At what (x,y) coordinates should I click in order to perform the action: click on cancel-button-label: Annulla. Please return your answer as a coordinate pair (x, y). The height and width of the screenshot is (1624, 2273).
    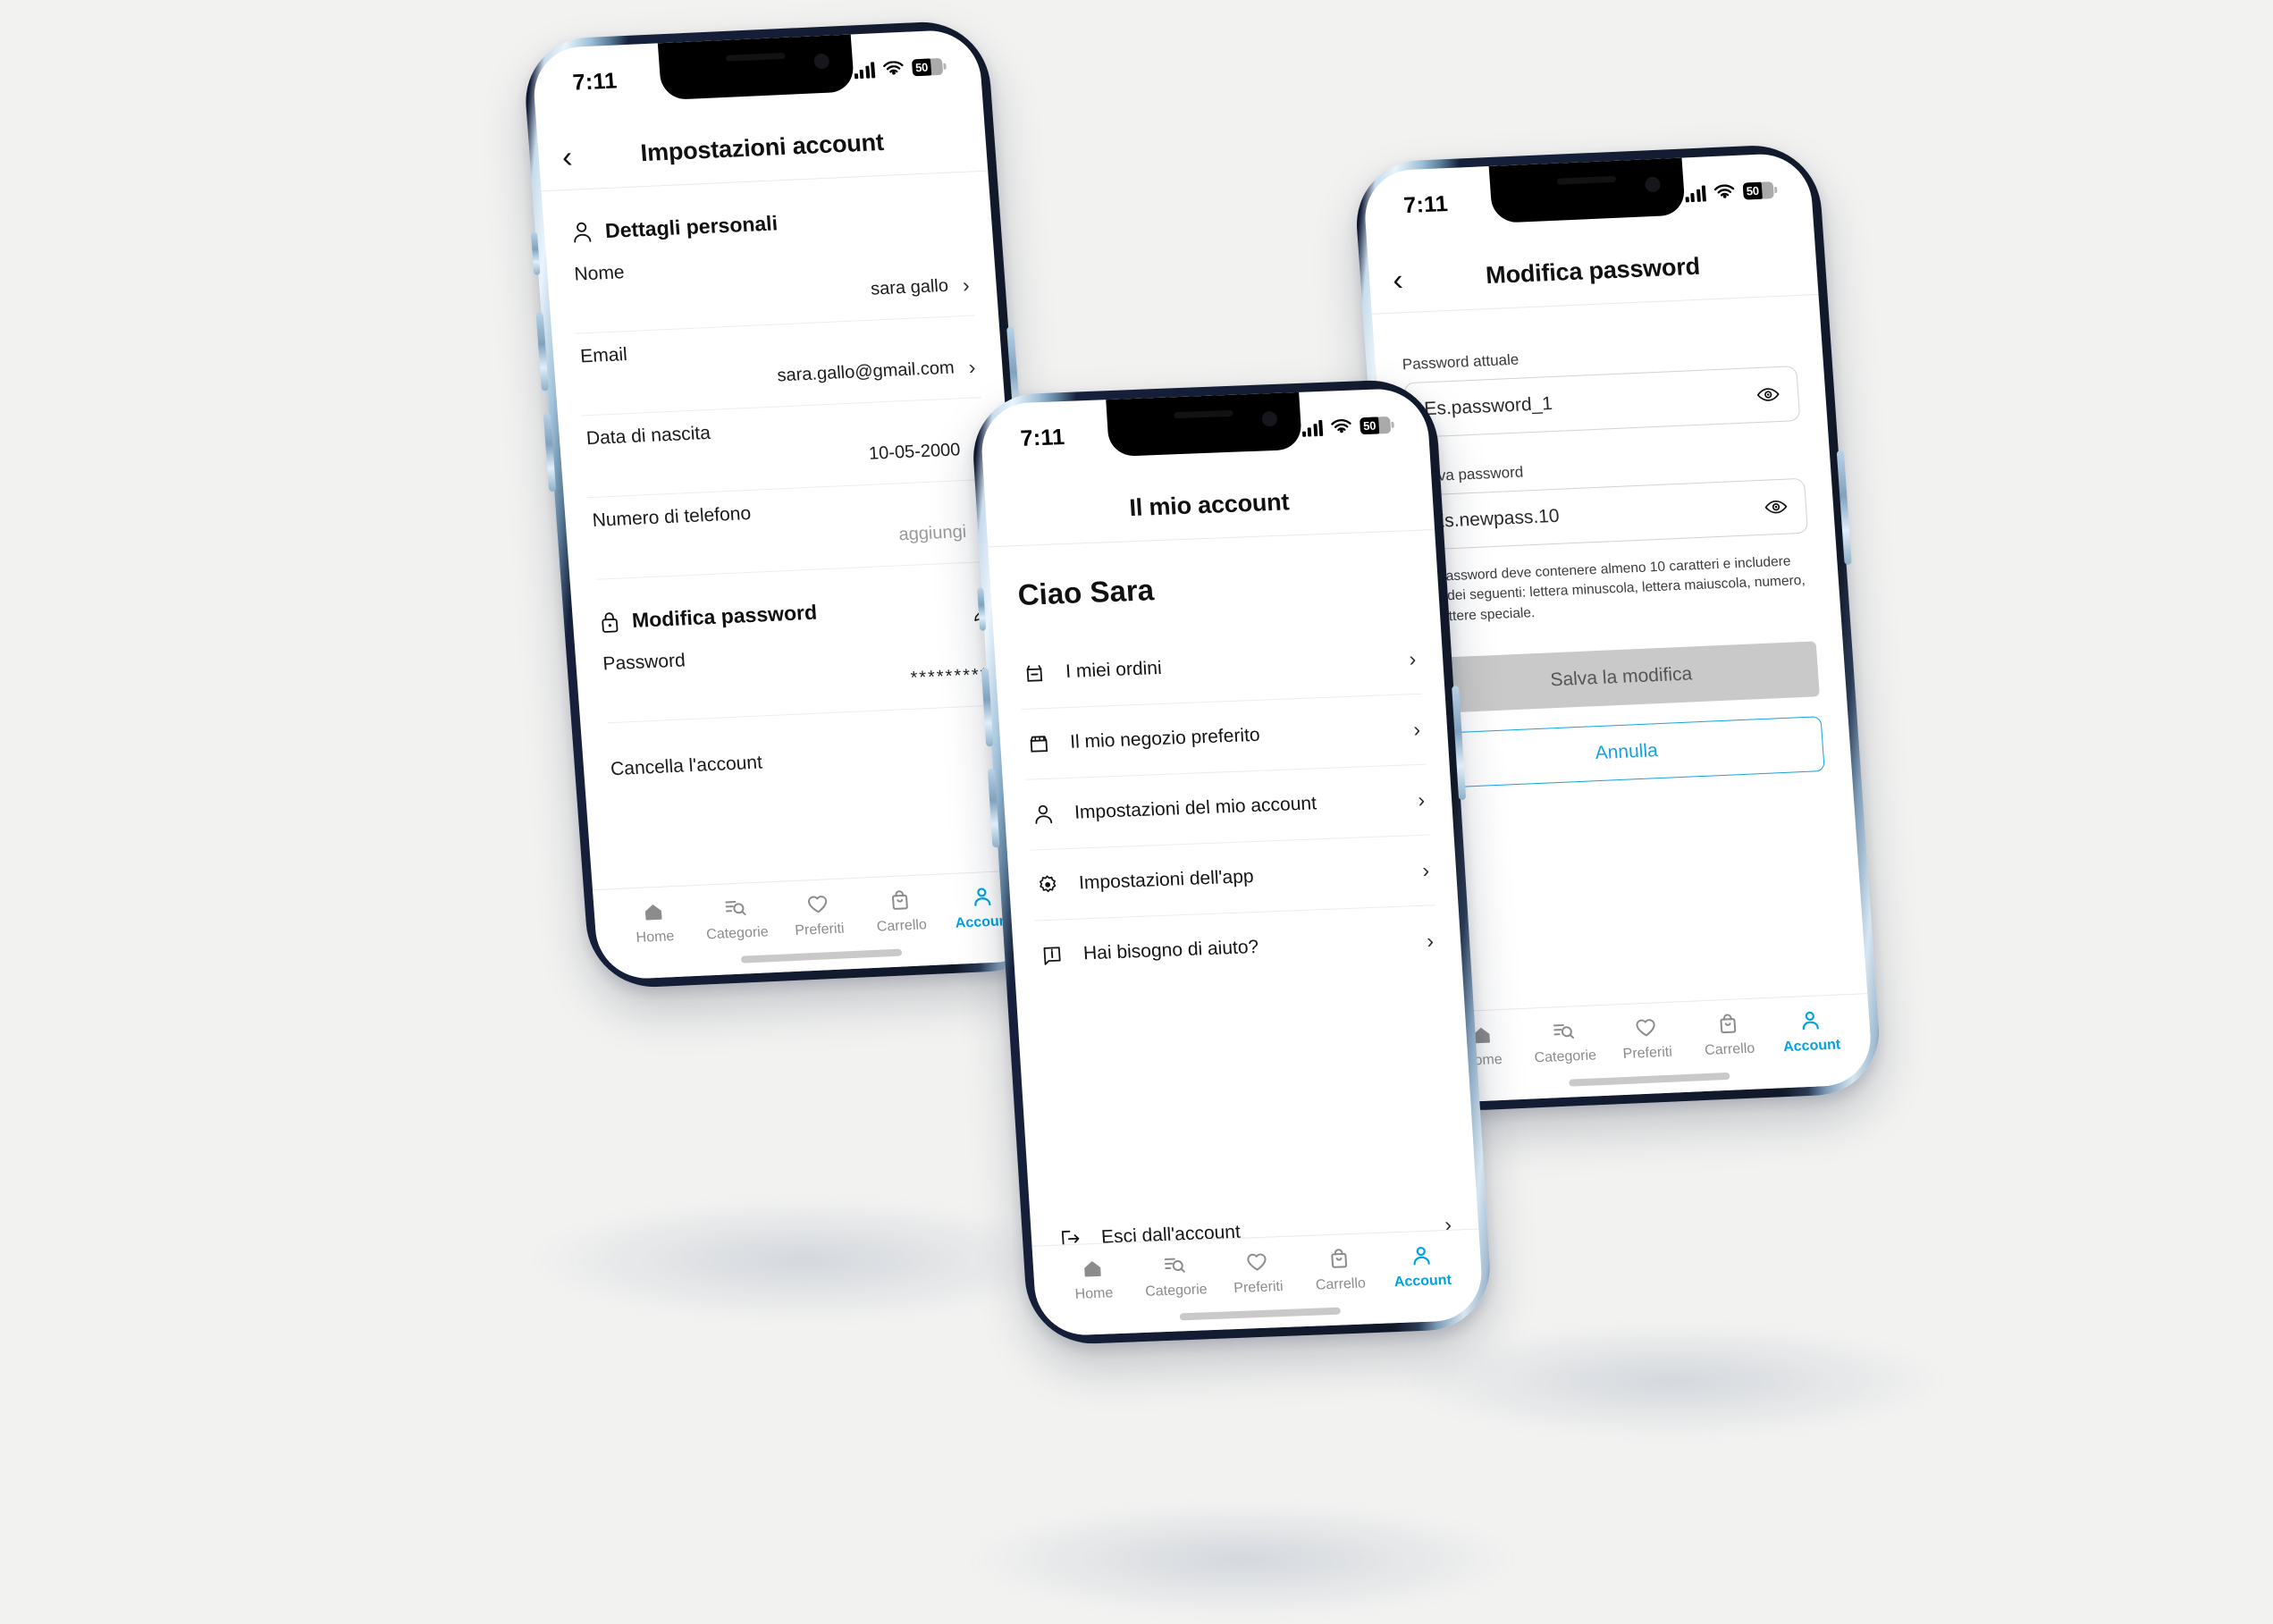
    Looking at the image, I should click on (1627, 752).